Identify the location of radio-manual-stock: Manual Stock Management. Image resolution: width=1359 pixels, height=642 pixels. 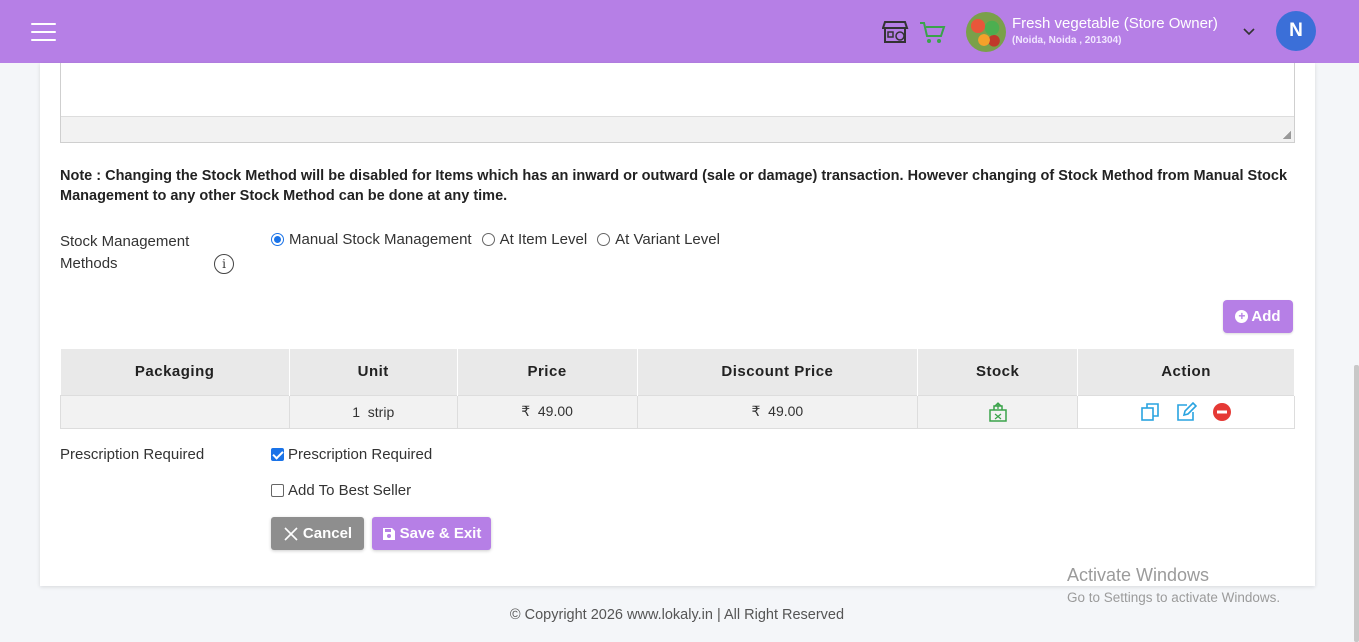
(371, 239).